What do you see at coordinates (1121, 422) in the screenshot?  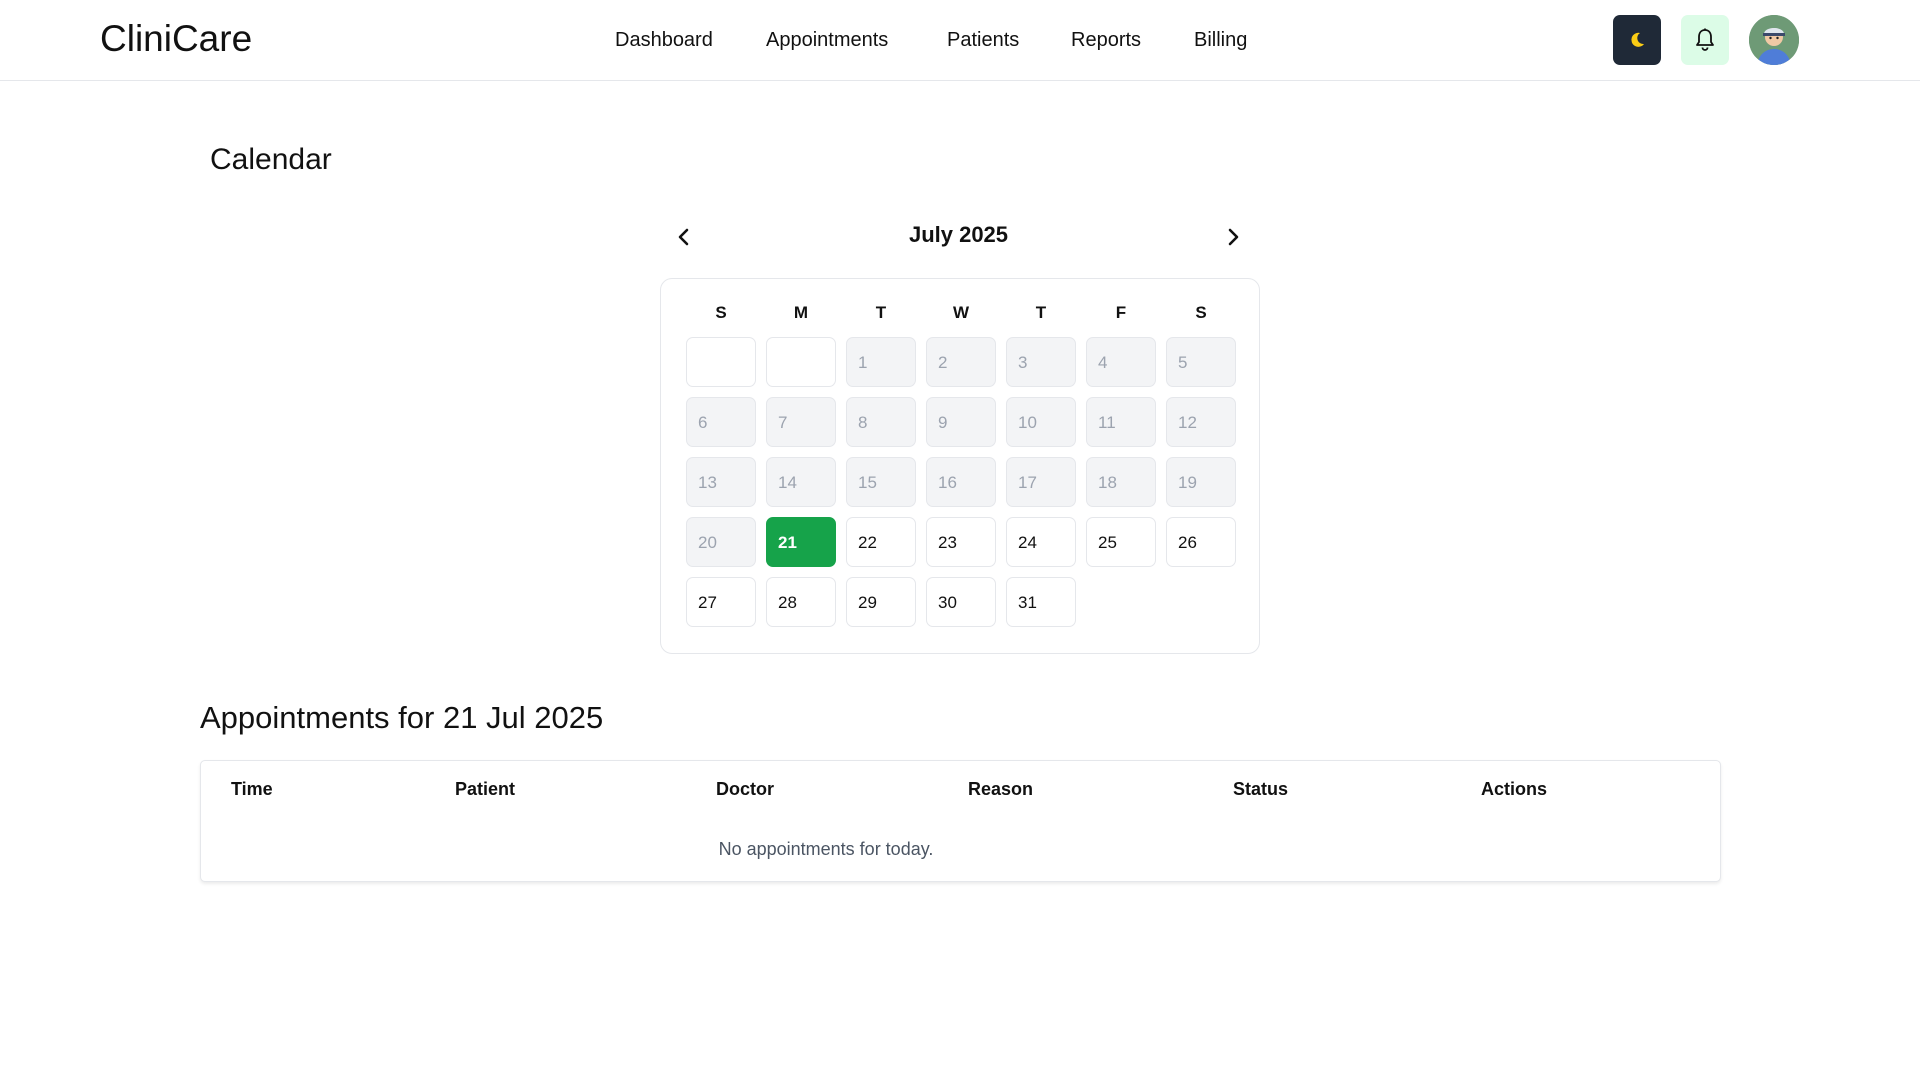 I see `calendar-day: 11` at bounding box center [1121, 422].